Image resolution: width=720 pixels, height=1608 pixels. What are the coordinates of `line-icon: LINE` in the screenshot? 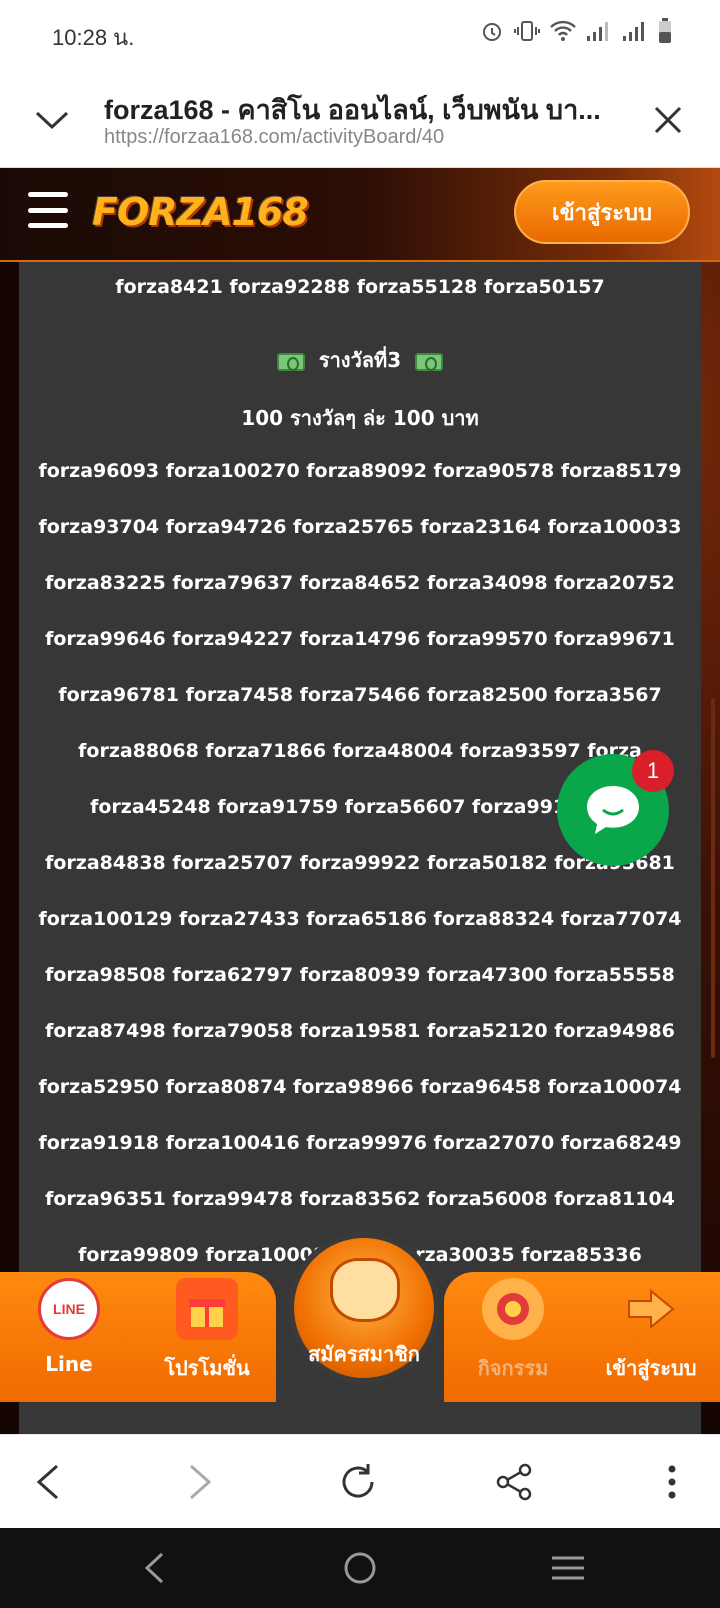 It's located at (69, 1309).